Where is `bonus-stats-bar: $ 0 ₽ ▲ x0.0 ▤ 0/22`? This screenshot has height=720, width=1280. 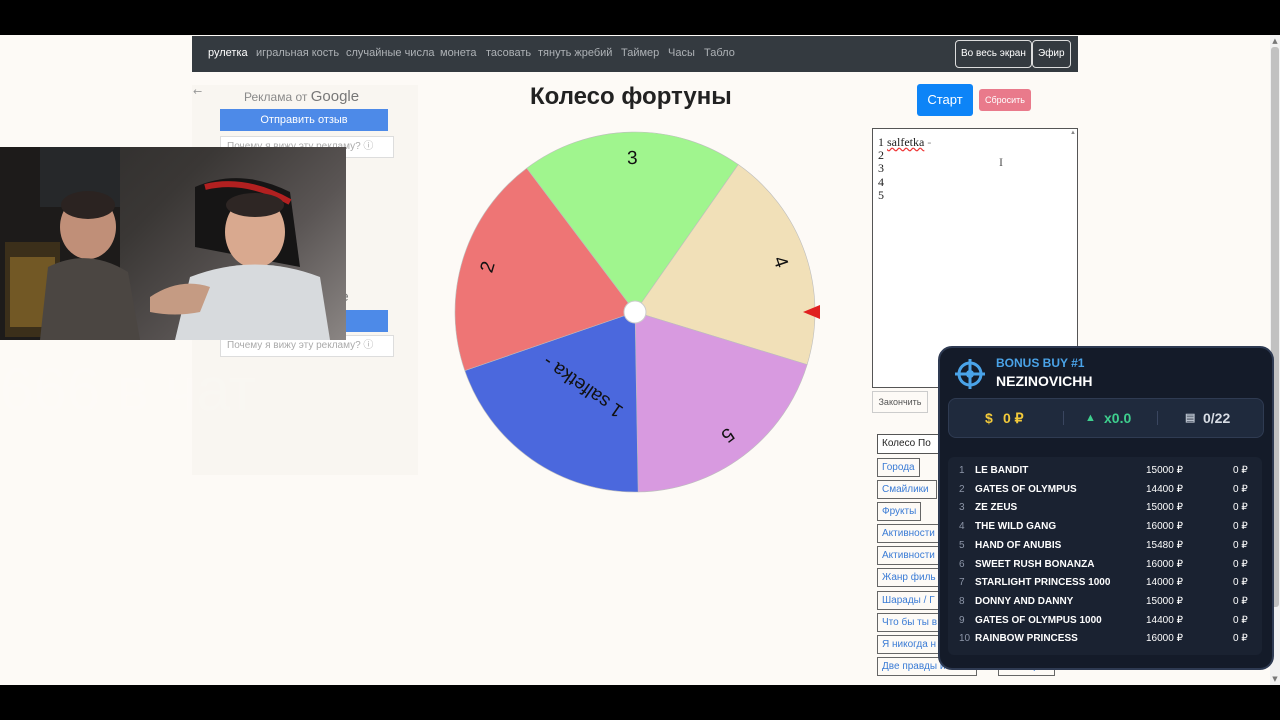 bonus-stats-bar: $ 0 ₽ ▲ x0.0 ▤ 0/22 is located at coordinates (1106, 418).